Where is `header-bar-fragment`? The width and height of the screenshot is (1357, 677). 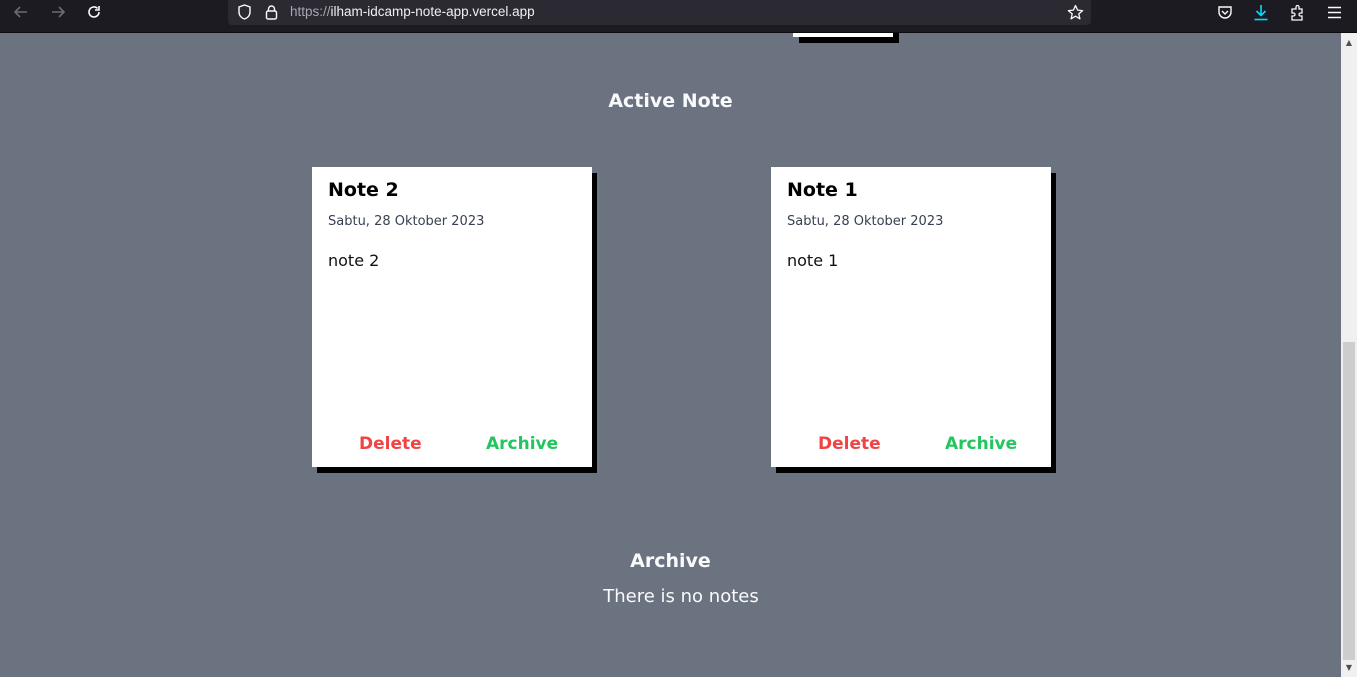 header-bar-fragment is located at coordinates (843, 35).